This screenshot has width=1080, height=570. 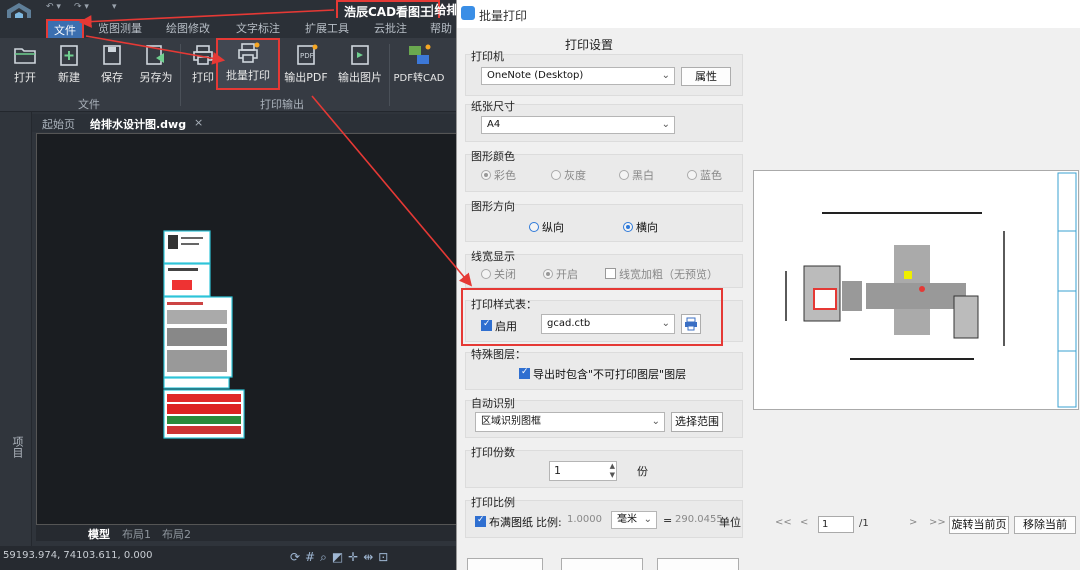 I want to click on ratio-value: 1.0000, so click(x=584, y=519).